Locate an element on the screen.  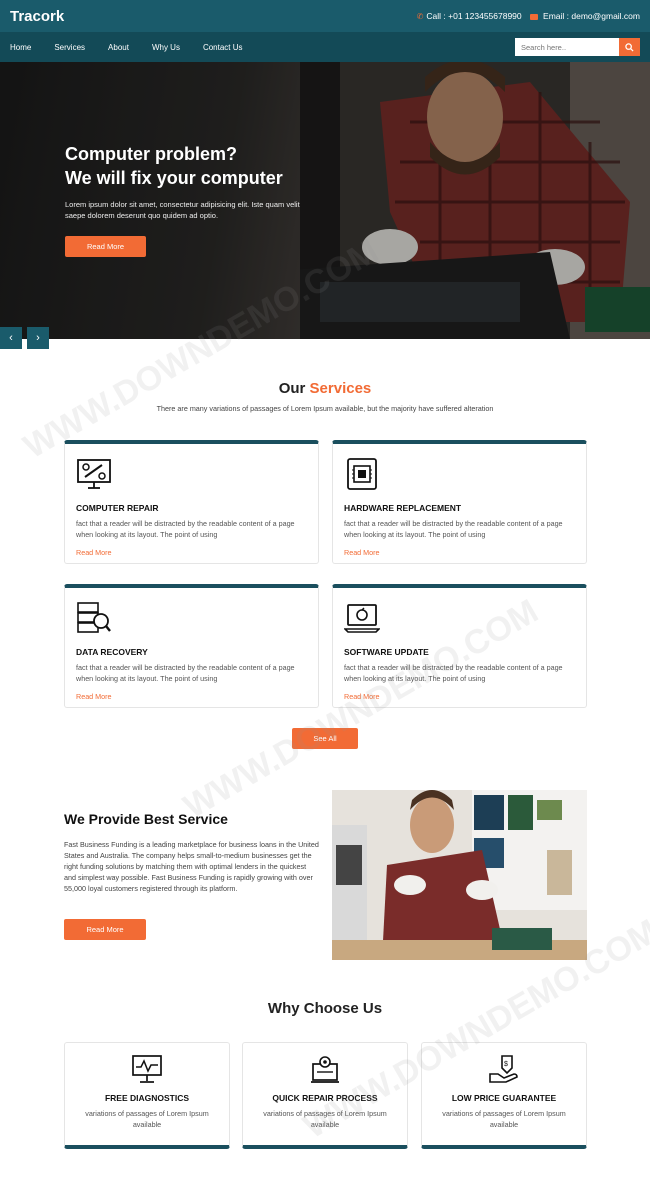
email-contact: Email : demo@gmail.com is located at coordinates (584, 16).